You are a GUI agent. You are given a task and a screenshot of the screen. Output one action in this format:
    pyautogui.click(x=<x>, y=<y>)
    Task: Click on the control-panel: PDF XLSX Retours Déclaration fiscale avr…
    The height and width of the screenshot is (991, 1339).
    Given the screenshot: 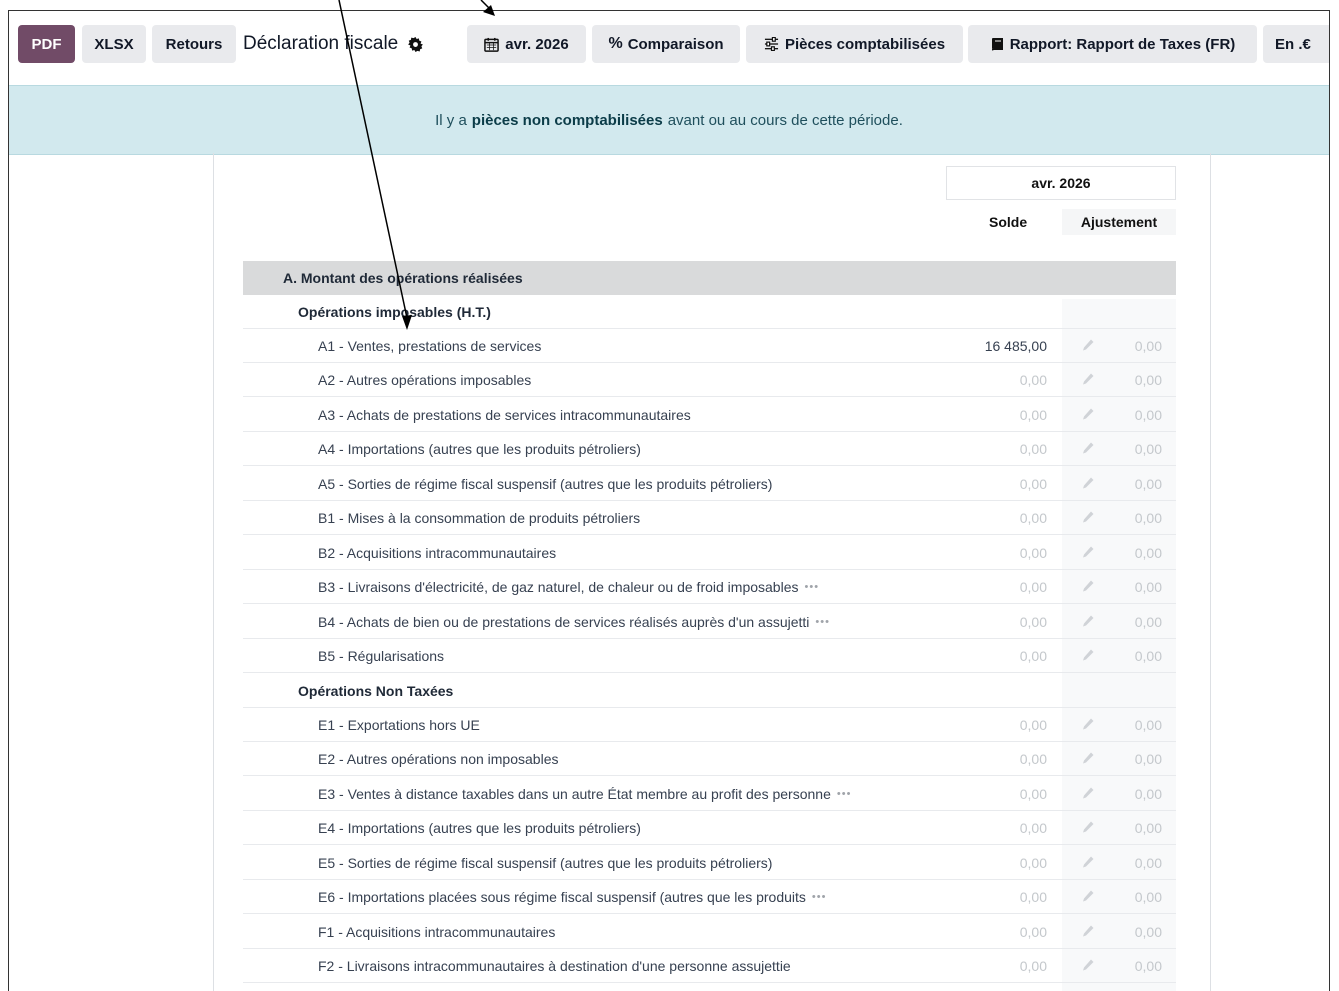 What is the action you would take?
    pyautogui.click(x=669, y=48)
    